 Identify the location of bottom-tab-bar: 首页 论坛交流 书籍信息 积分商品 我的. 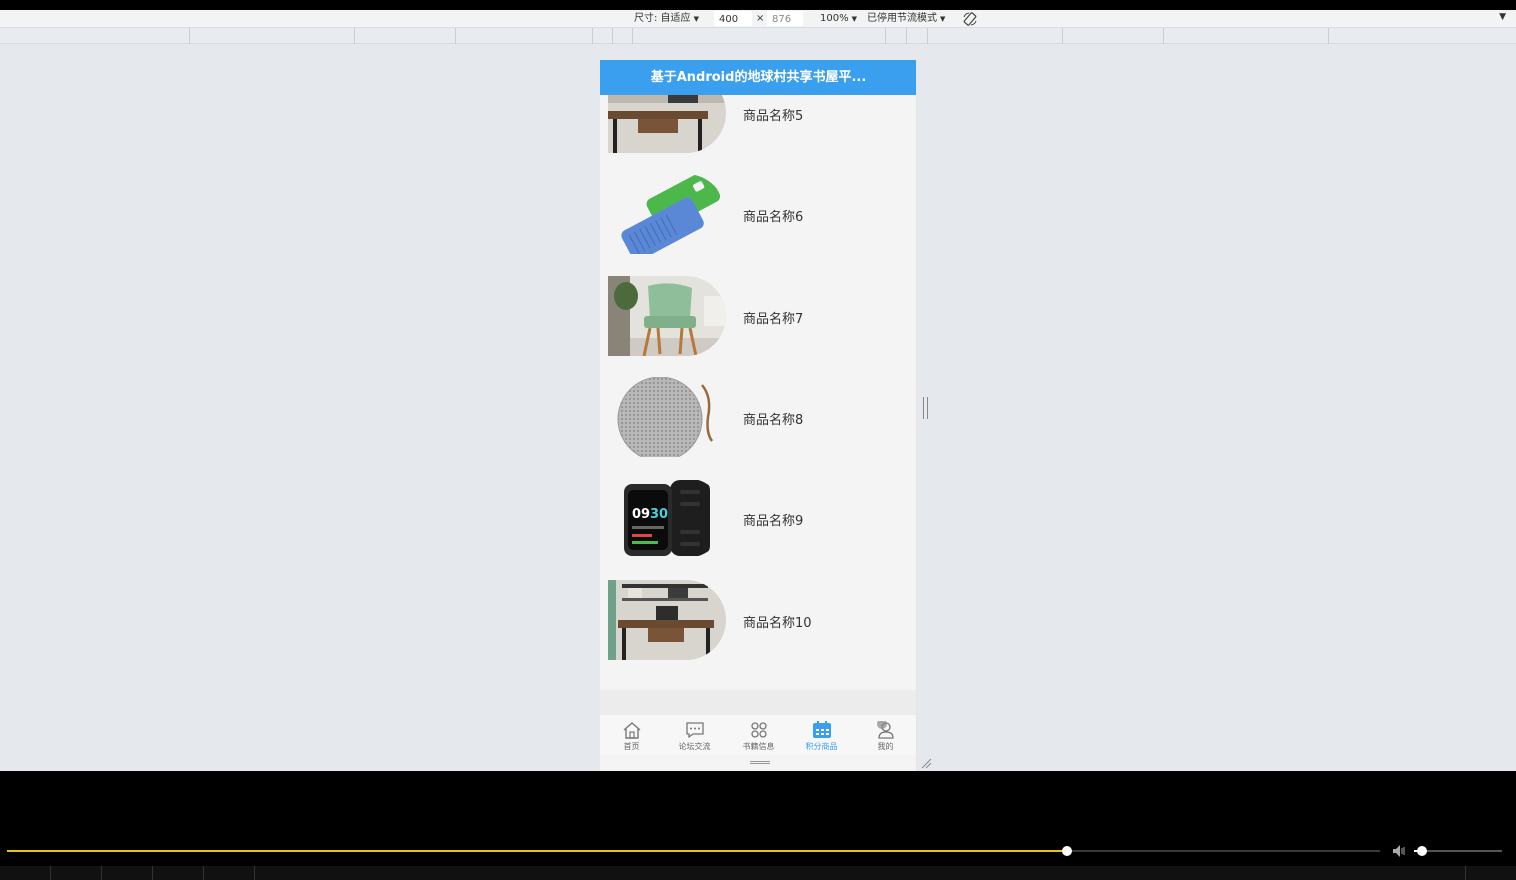
(758, 735).